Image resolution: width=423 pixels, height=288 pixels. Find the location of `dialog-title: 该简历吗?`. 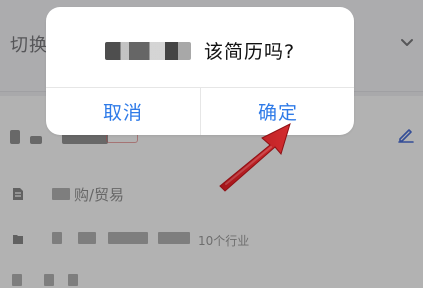

dialog-title: 该简历吗? is located at coordinates (200, 50).